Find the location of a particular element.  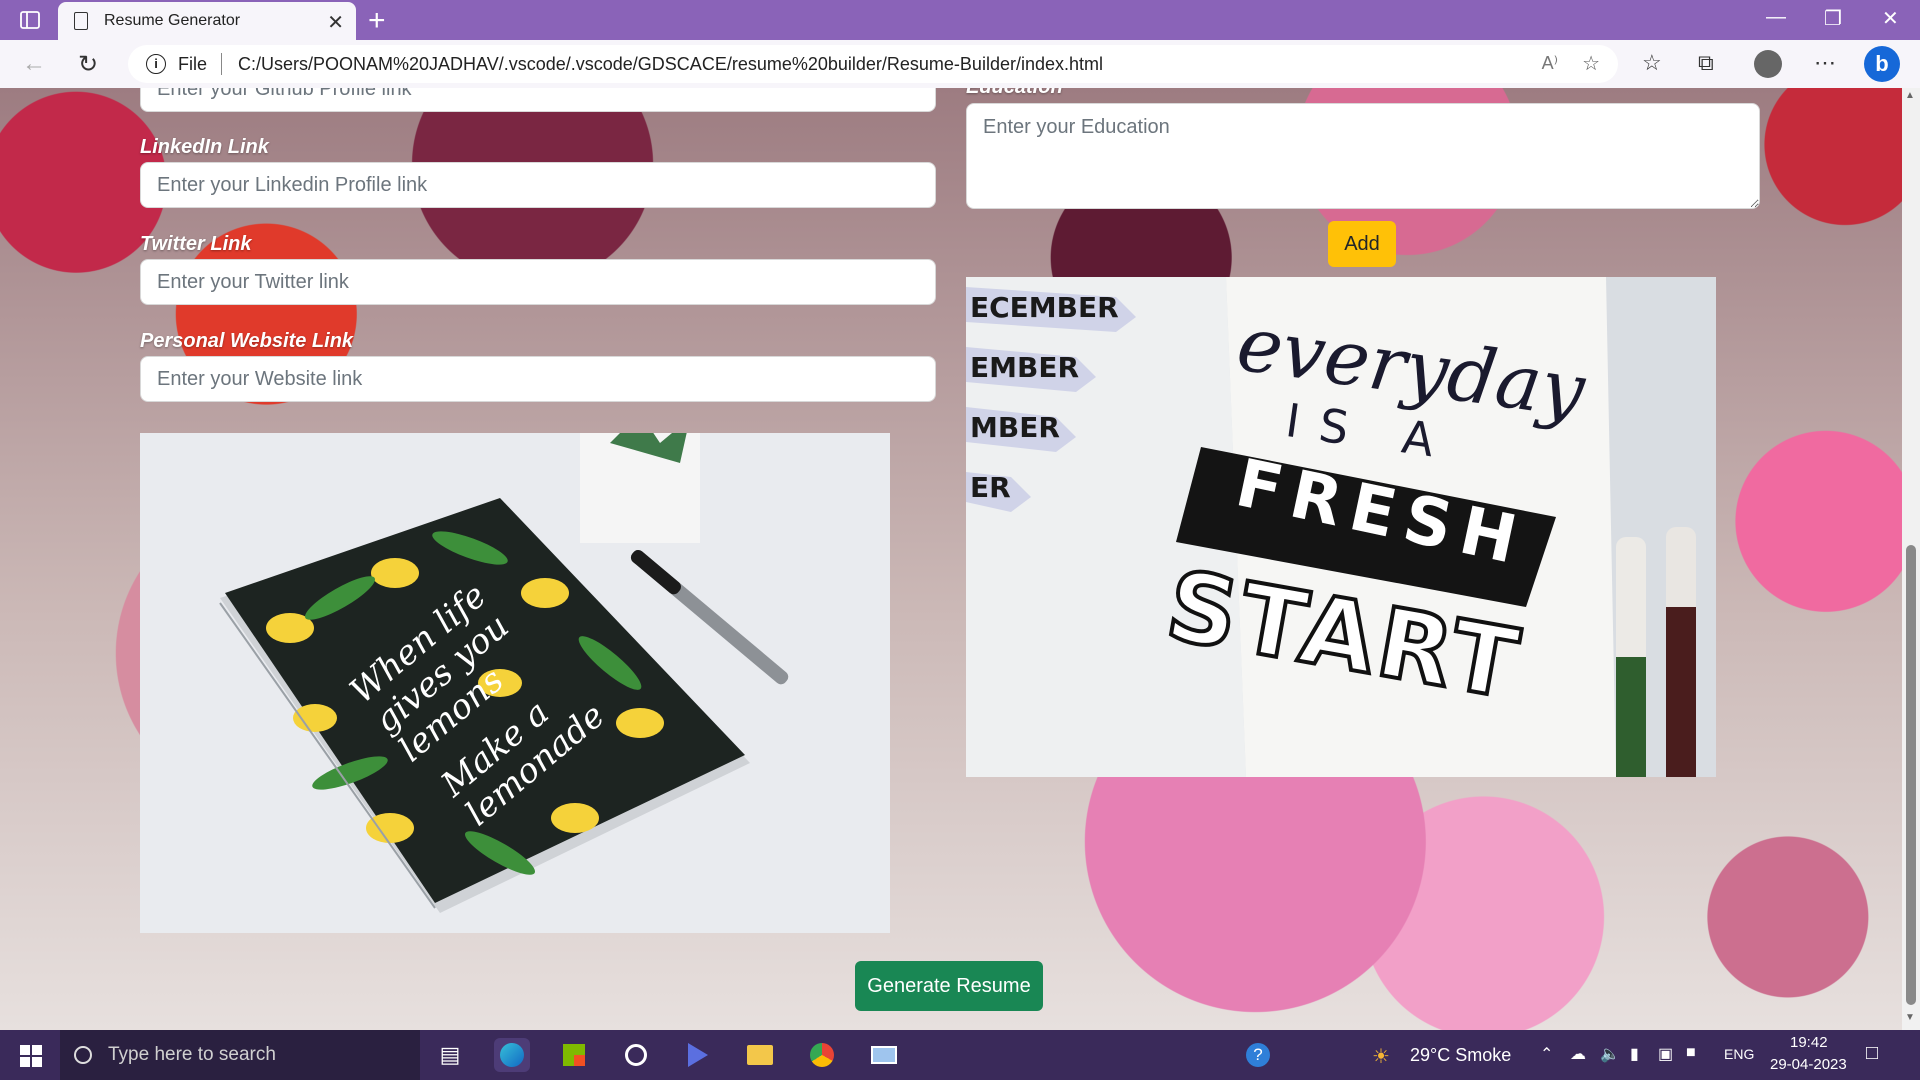

tab-title: Resume Generator is located at coordinates (172, 20).